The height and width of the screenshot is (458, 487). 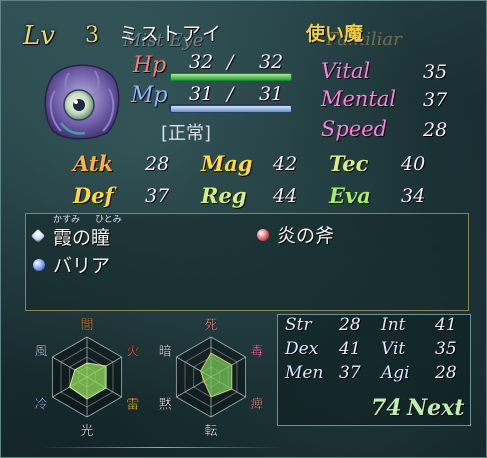 I want to click on reg-value: 44, so click(x=285, y=196).